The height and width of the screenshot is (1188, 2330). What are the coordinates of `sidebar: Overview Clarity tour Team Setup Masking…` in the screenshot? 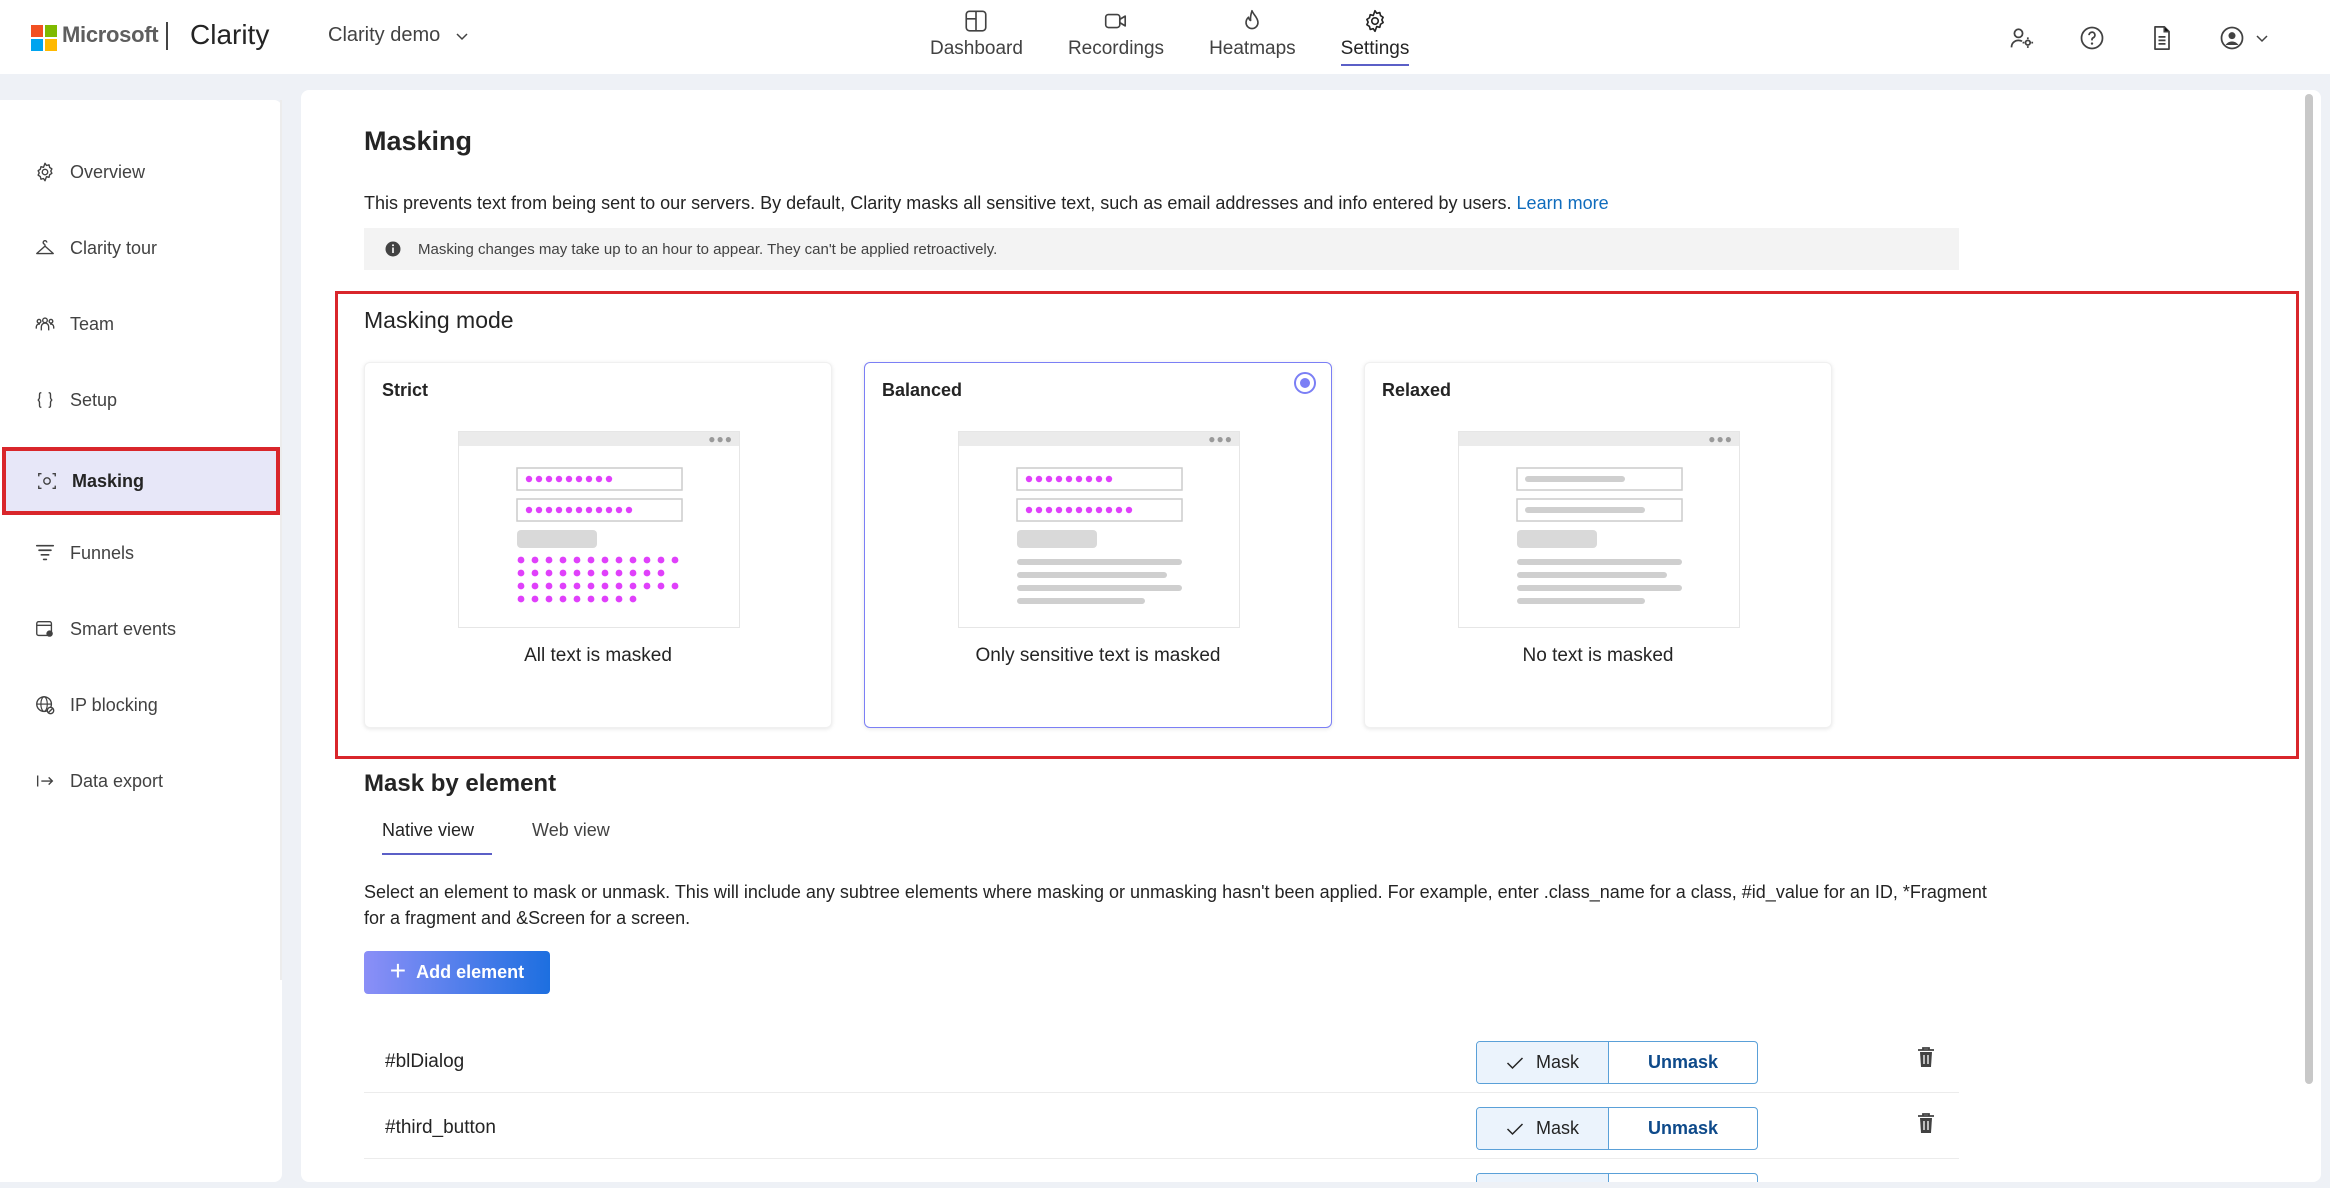 It's located at (141, 641).